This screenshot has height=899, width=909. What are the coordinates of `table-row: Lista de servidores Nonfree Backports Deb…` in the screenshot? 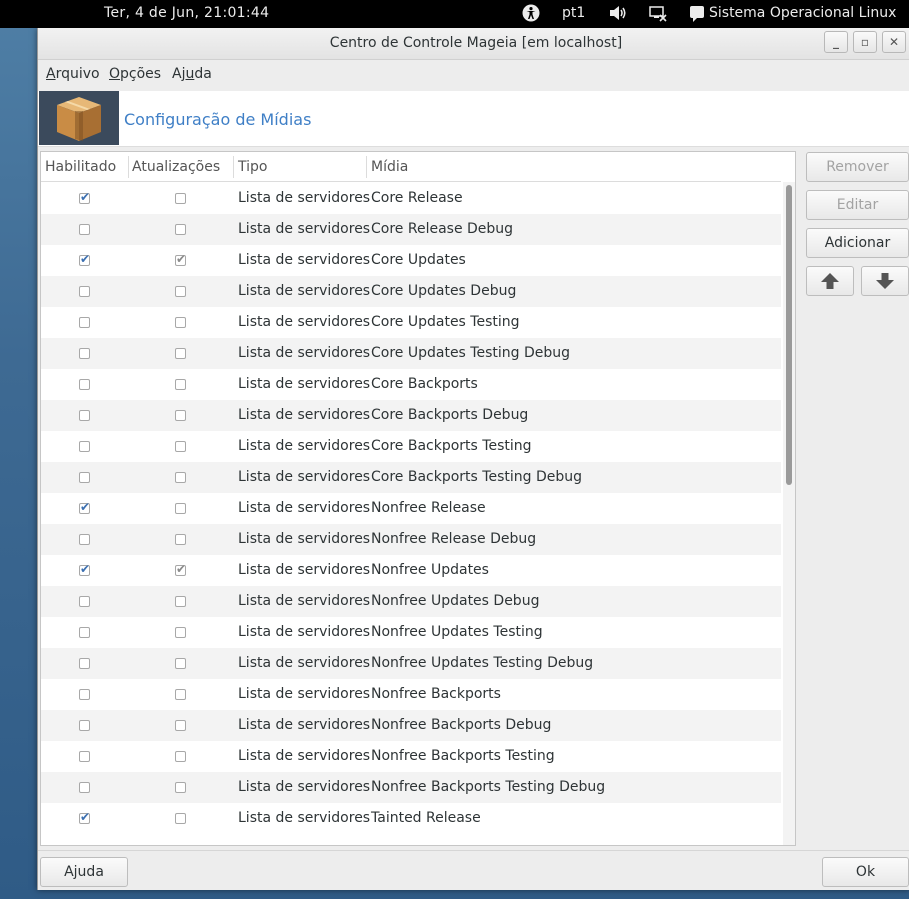 It's located at (411, 725).